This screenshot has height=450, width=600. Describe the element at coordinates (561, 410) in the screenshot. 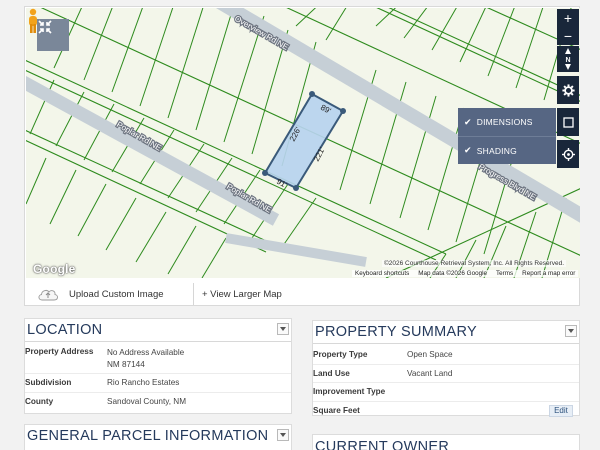

I see `edit-square-feet-button: Edit` at that location.